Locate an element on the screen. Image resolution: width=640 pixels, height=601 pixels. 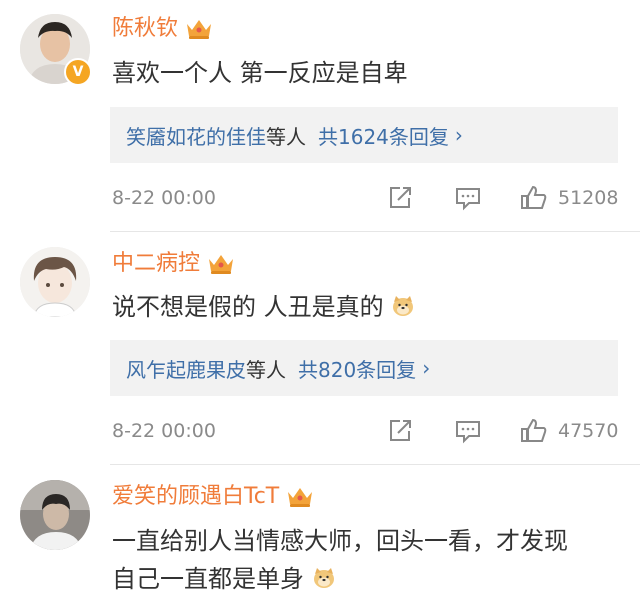
reply-names: 风乍起鹿果皮 is located at coordinates (186, 368).